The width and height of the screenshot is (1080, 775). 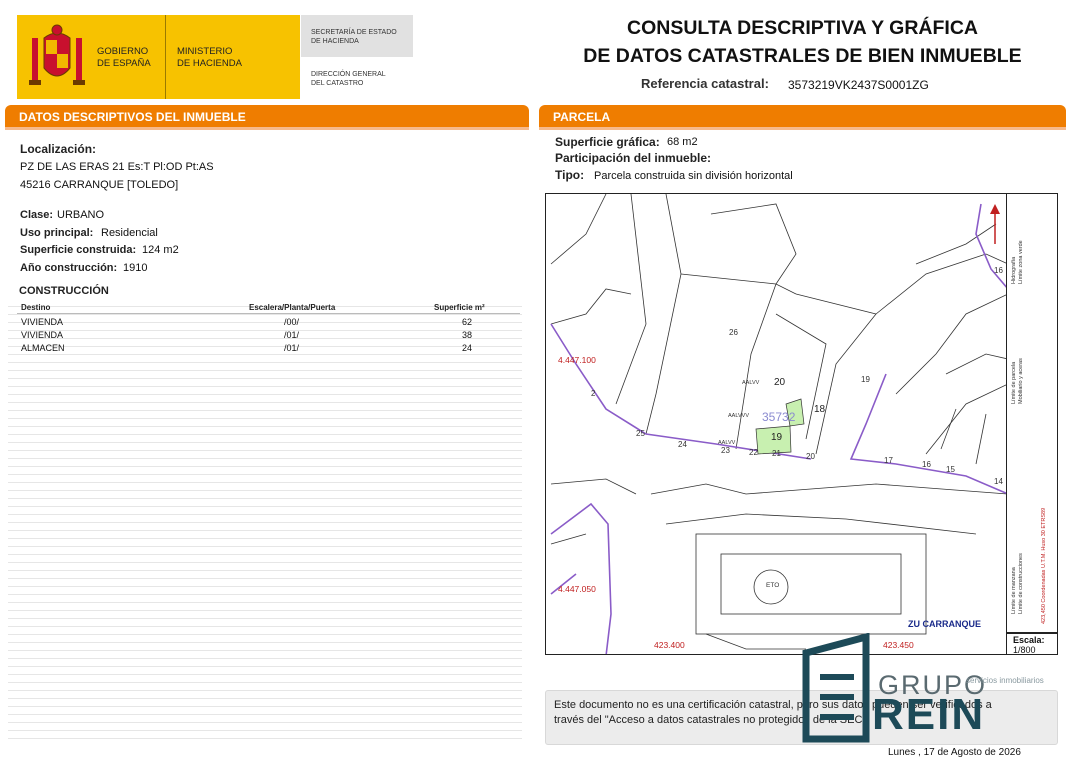 What do you see at coordinates (160, 250) in the screenshot?
I see `superficie-value: 124 m2` at bounding box center [160, 250].